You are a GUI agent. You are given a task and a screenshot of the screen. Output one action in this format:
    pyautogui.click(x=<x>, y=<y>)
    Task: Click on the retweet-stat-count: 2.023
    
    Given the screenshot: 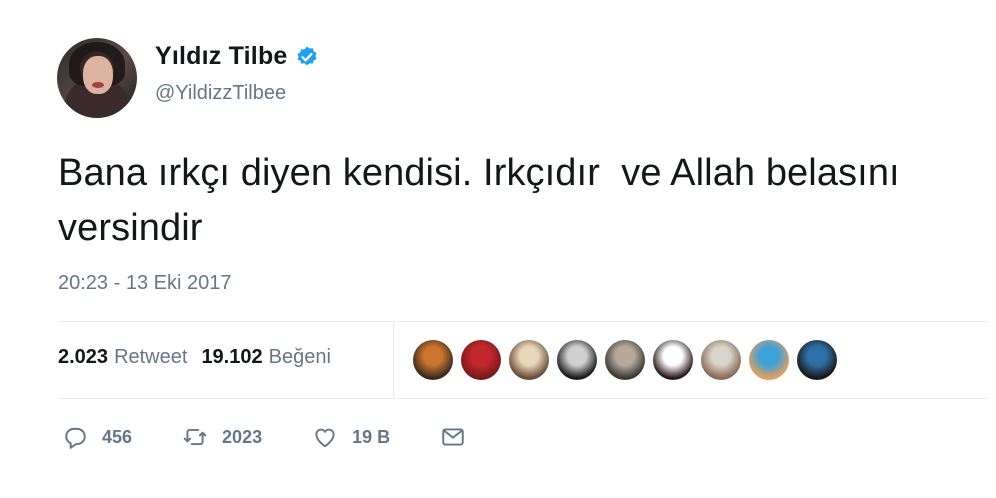 What is the action you would take?
    pyautogui.click(x=83, y=357)
    